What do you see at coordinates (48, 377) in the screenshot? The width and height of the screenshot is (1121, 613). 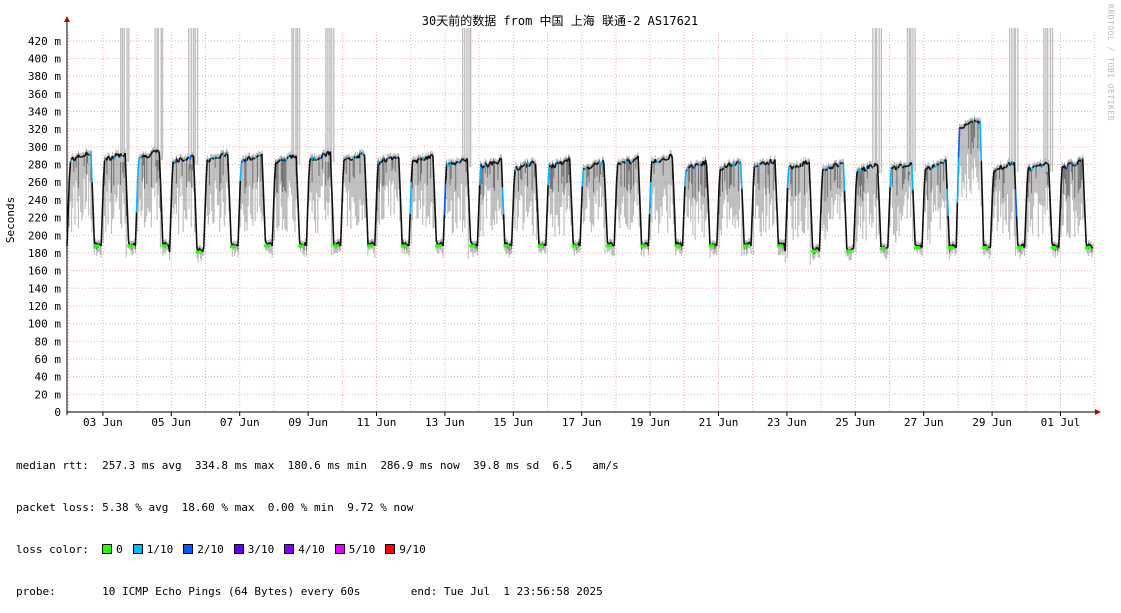 I see `y-tick-label: 40 m` at bounding box center [48, 377].